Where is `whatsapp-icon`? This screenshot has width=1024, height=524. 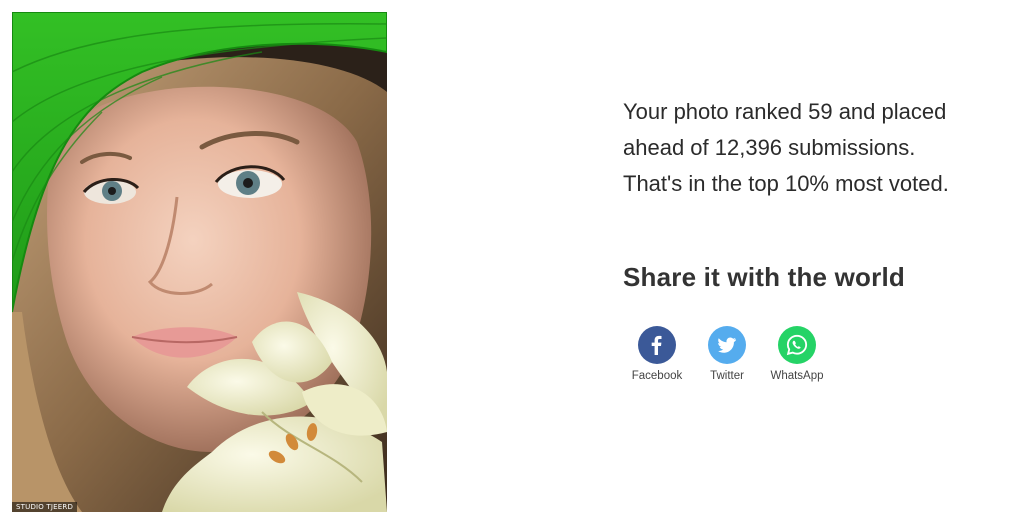 whatsapp-icon is located at coordinates (797, 345).